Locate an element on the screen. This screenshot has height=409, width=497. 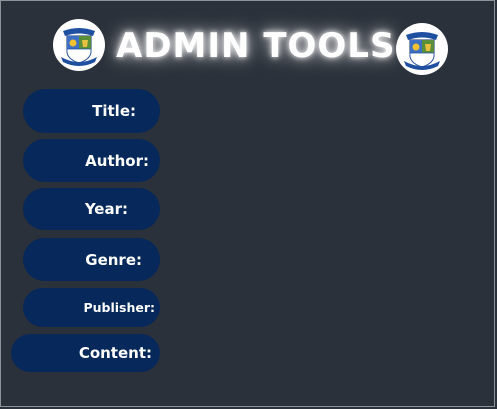
year-field-button: Year: is located at coordinates (91, 209).